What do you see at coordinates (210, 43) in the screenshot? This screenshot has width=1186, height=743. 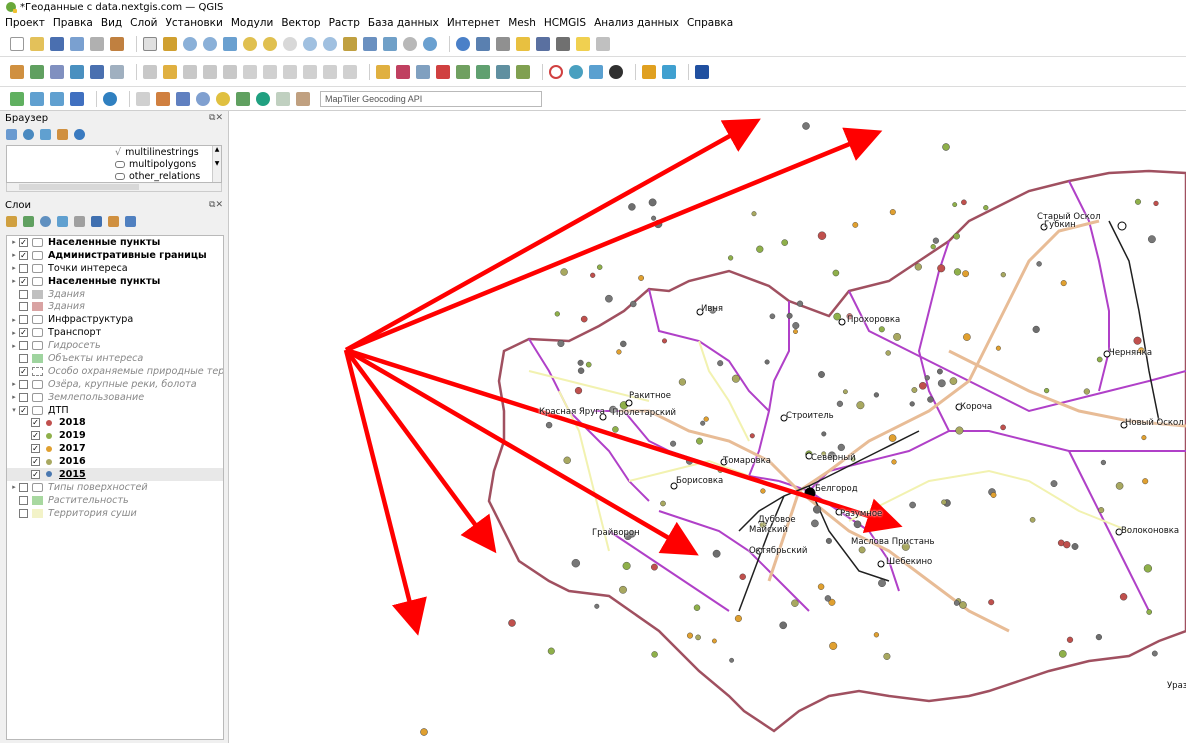 I see `zoom-out-icon` at bounding box center [210, 43].